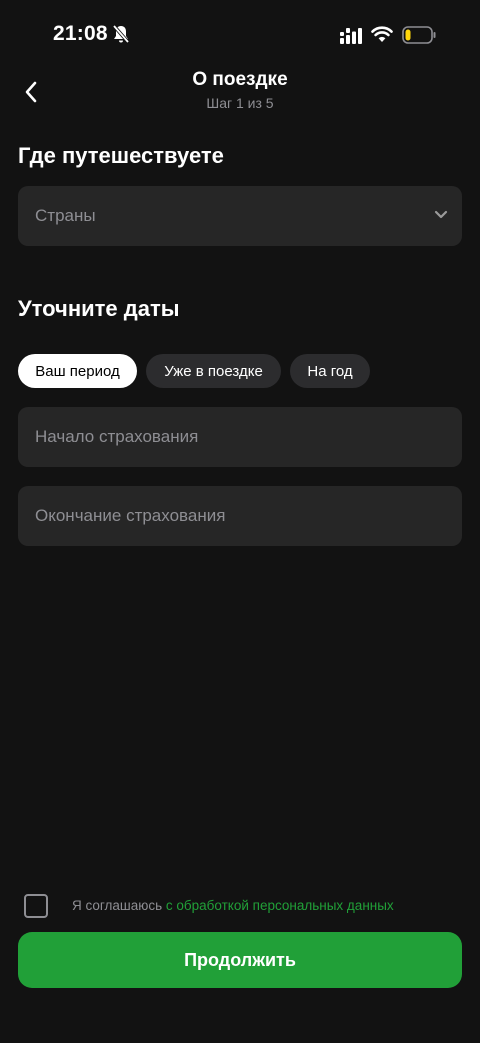 The width and height of the screenshot is (480, 1043). I want to click on wifi-icon, so click(382, 34).